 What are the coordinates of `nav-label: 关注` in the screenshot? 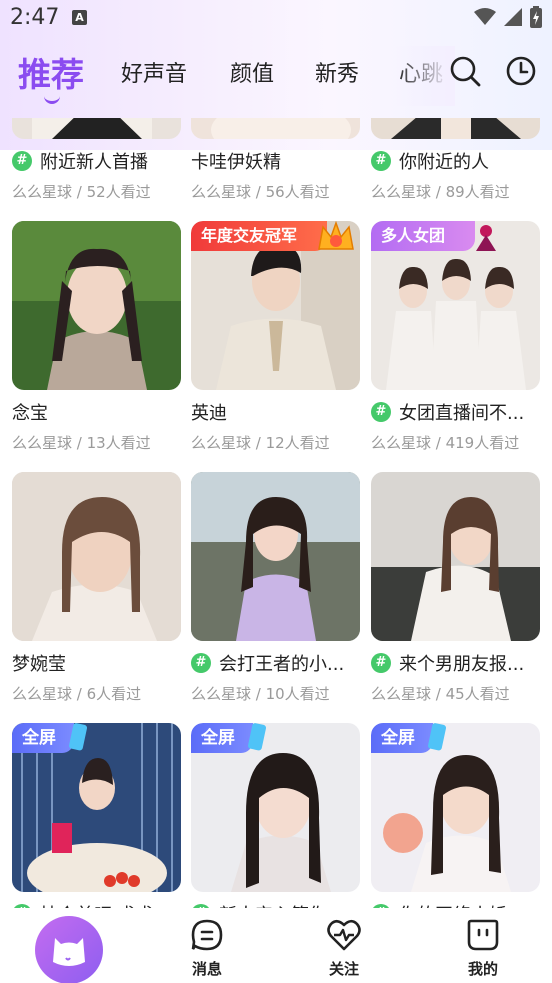 It's located at (343, 969).